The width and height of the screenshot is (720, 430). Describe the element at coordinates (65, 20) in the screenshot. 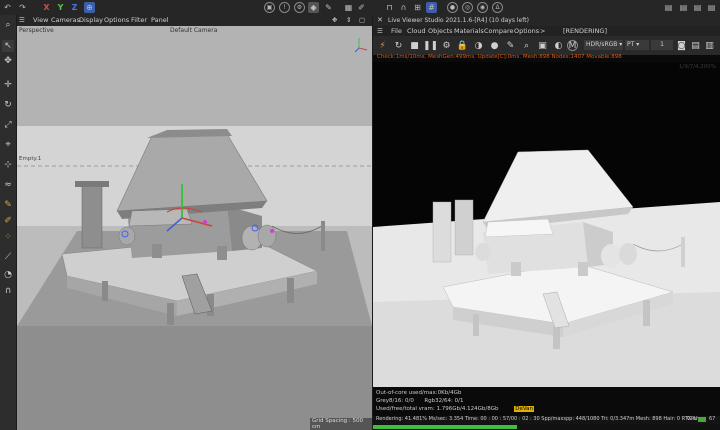

I see `menu-cameras: Cameras` at that location.